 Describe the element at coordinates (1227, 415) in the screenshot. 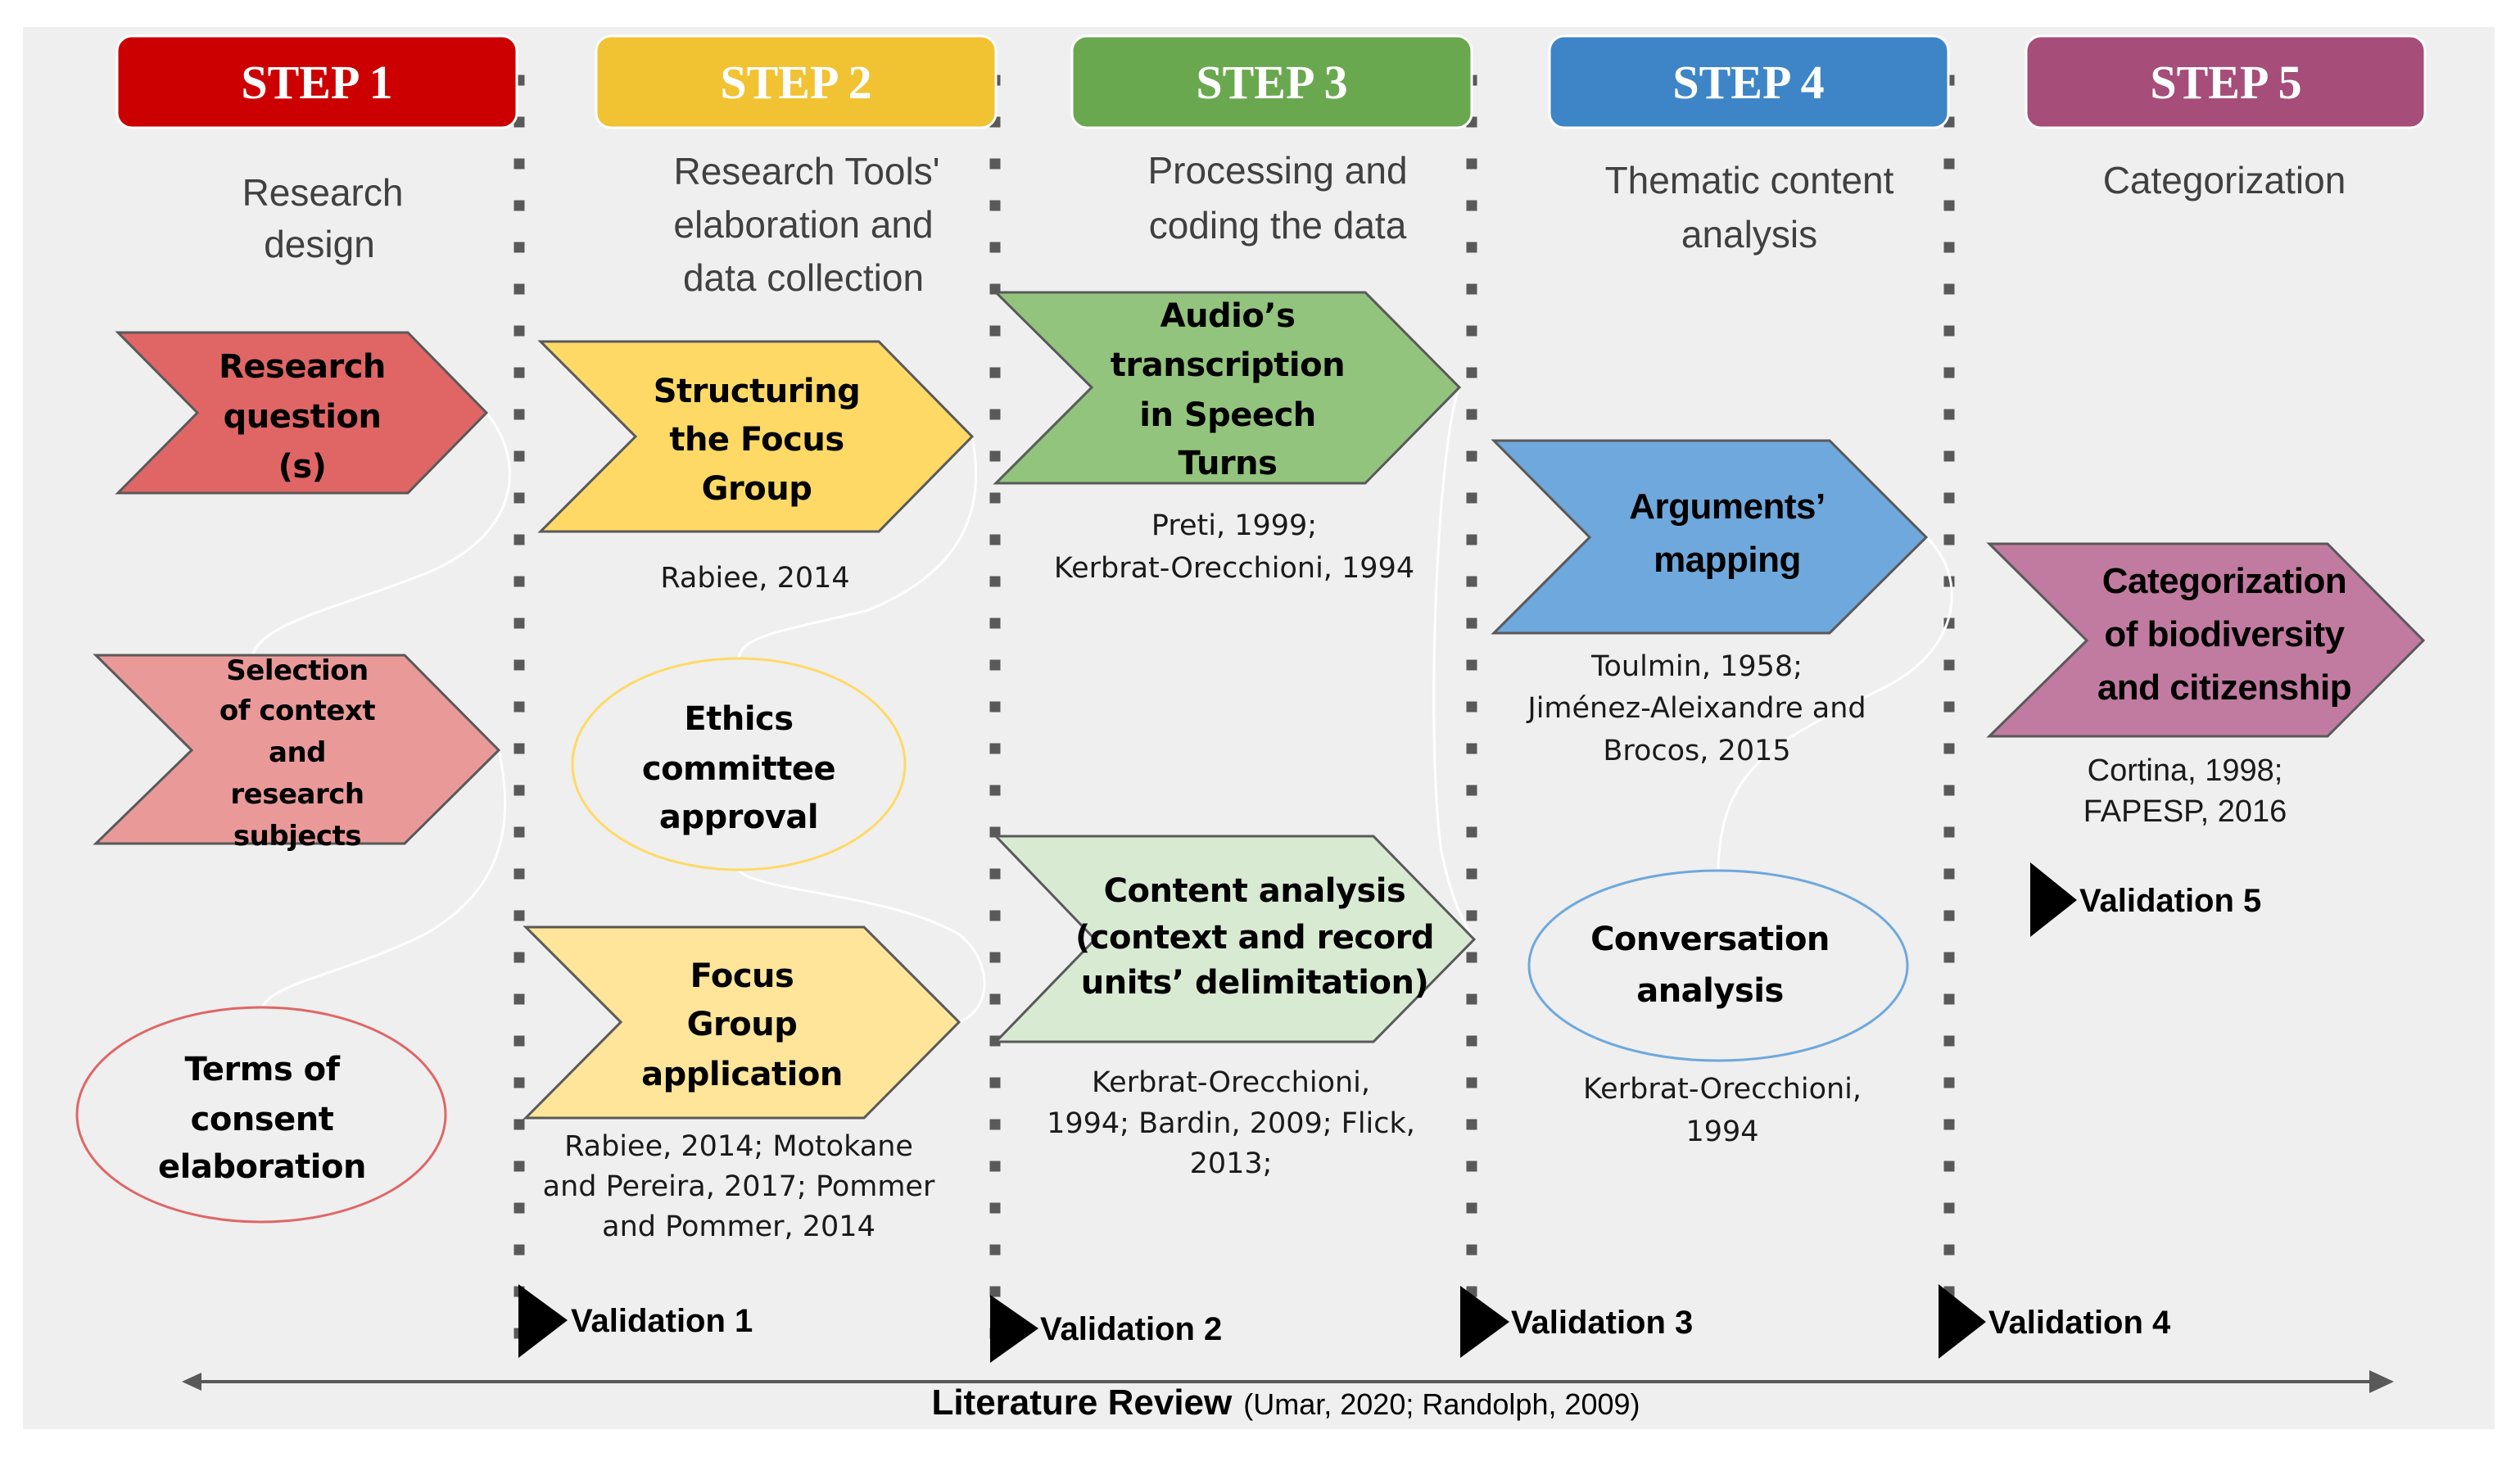

I see `audio-line-3: in Speech` at that location.